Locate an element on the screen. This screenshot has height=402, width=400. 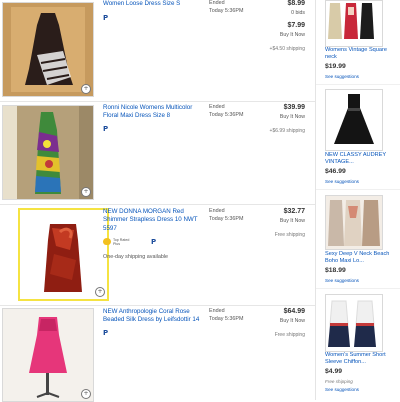
shipping-cost: +$4.50 shipping is located at coordinates (287, 49).